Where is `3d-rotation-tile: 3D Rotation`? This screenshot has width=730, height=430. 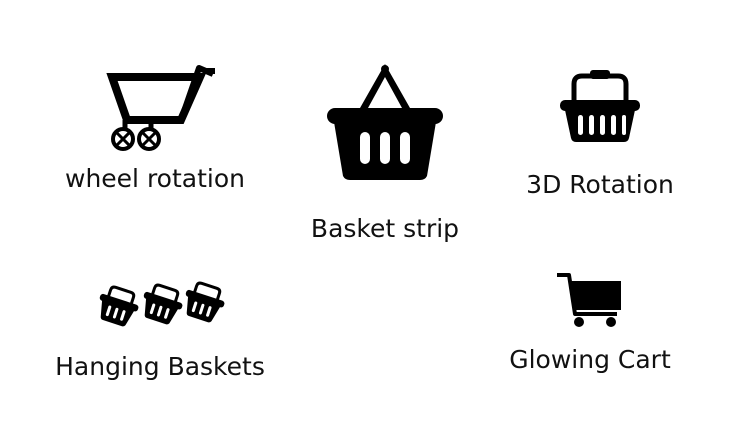 3d-rotation-tile: 3D Rotation is located at coordinates (600, 135).